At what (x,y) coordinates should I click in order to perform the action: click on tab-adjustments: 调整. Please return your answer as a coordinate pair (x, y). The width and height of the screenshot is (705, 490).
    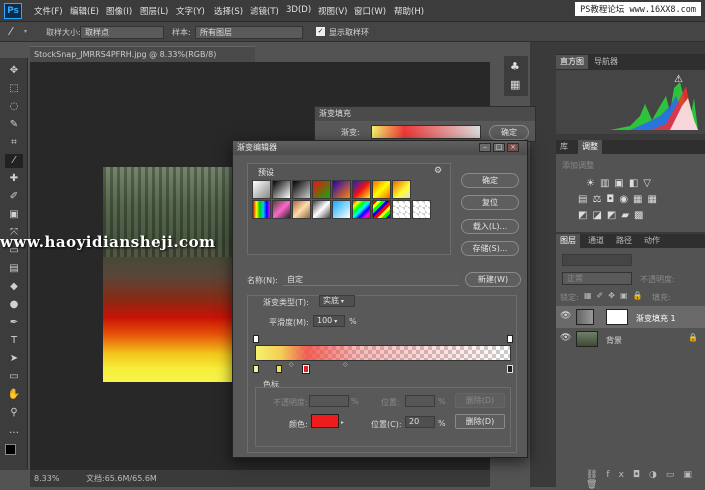
    Looking at the image, I should click on (590, 147).